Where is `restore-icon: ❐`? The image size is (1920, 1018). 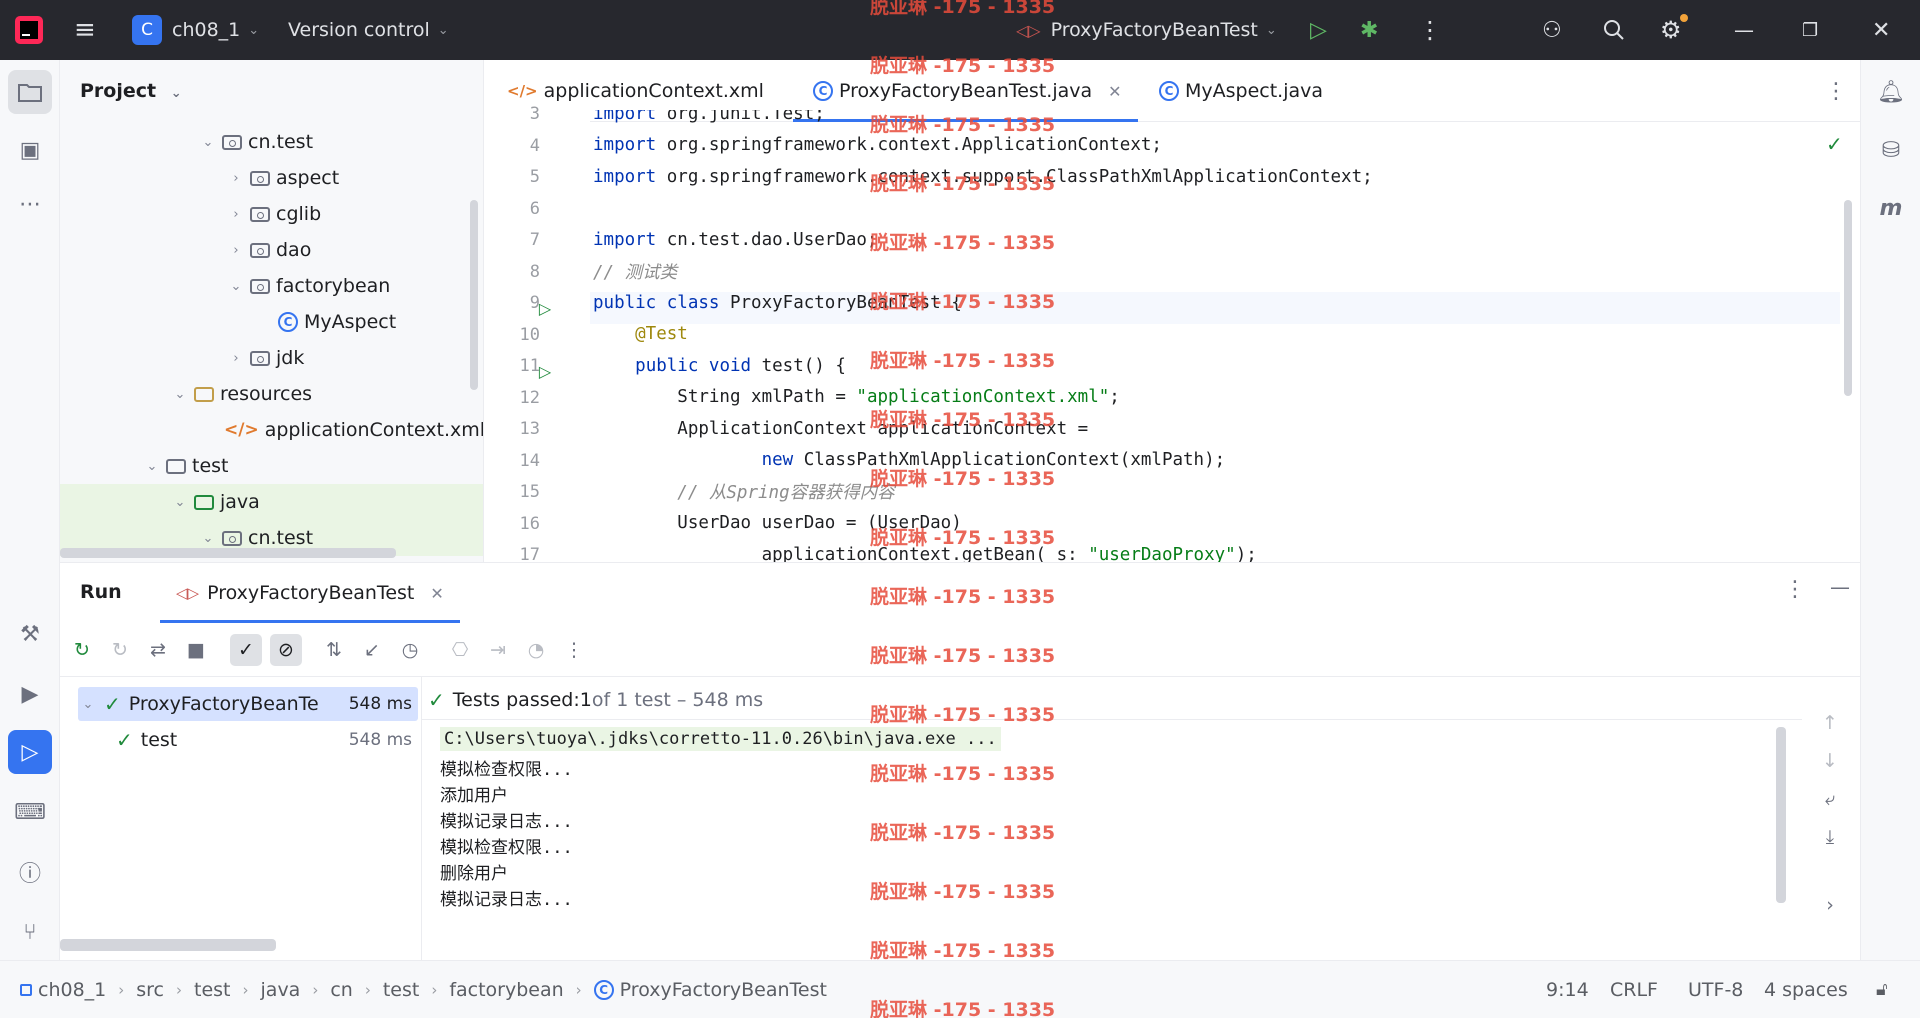 restore-icon: ❐ is located at coordinates (1810, 30).